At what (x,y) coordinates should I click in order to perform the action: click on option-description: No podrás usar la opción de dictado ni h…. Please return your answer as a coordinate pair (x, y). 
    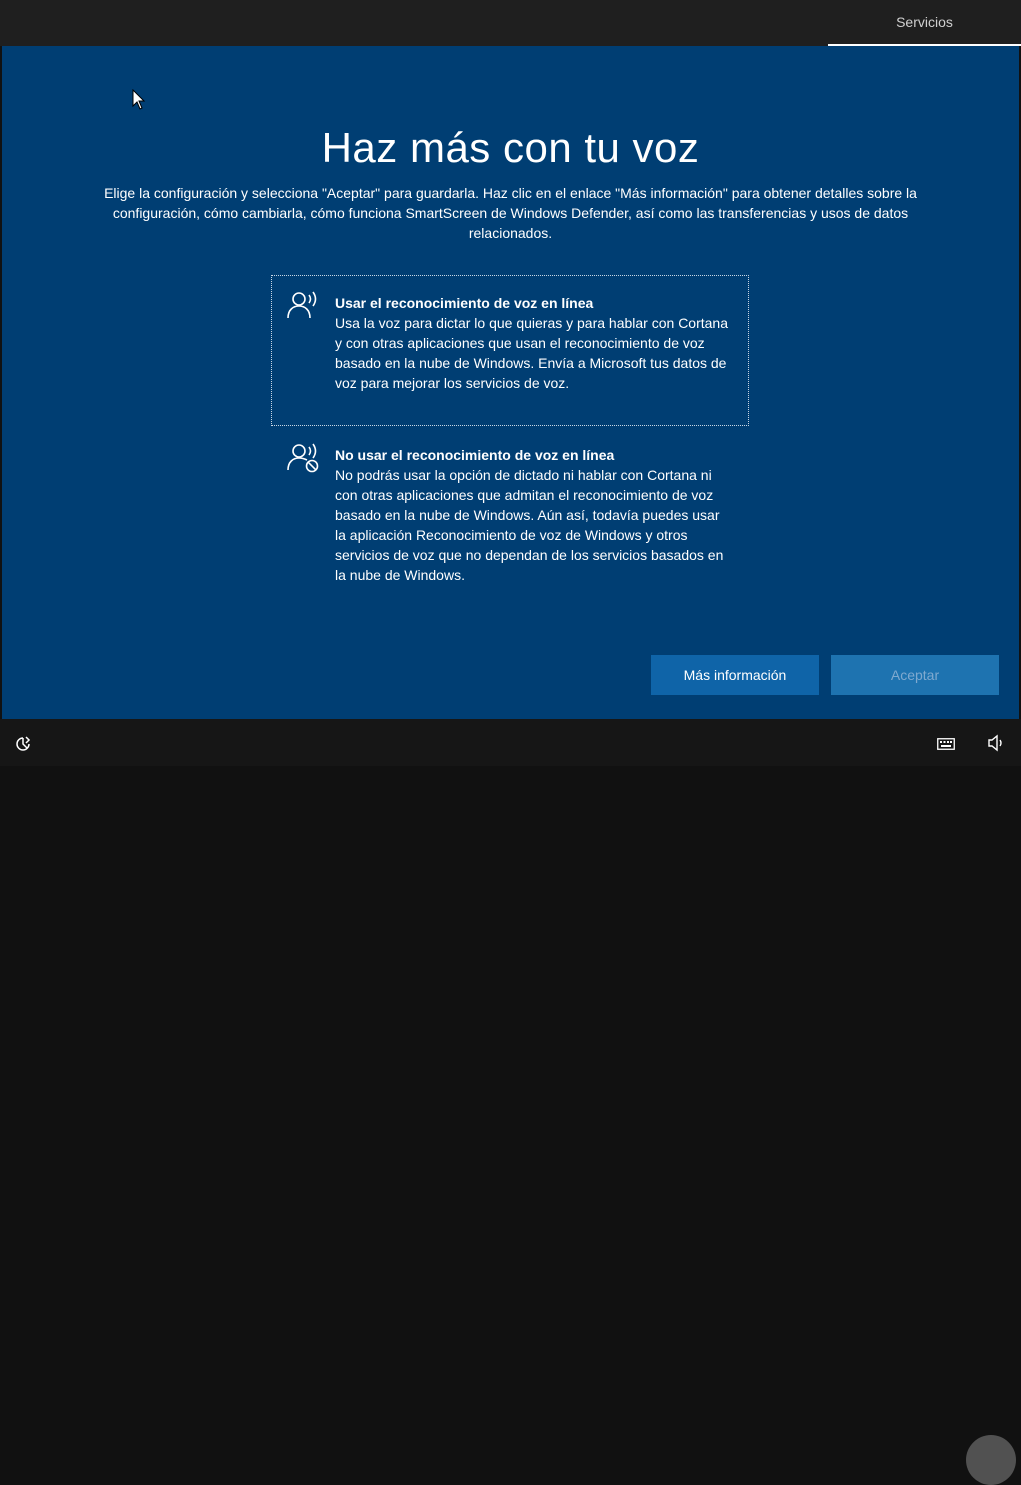
    Looking at the image, I should click on (529, 525).